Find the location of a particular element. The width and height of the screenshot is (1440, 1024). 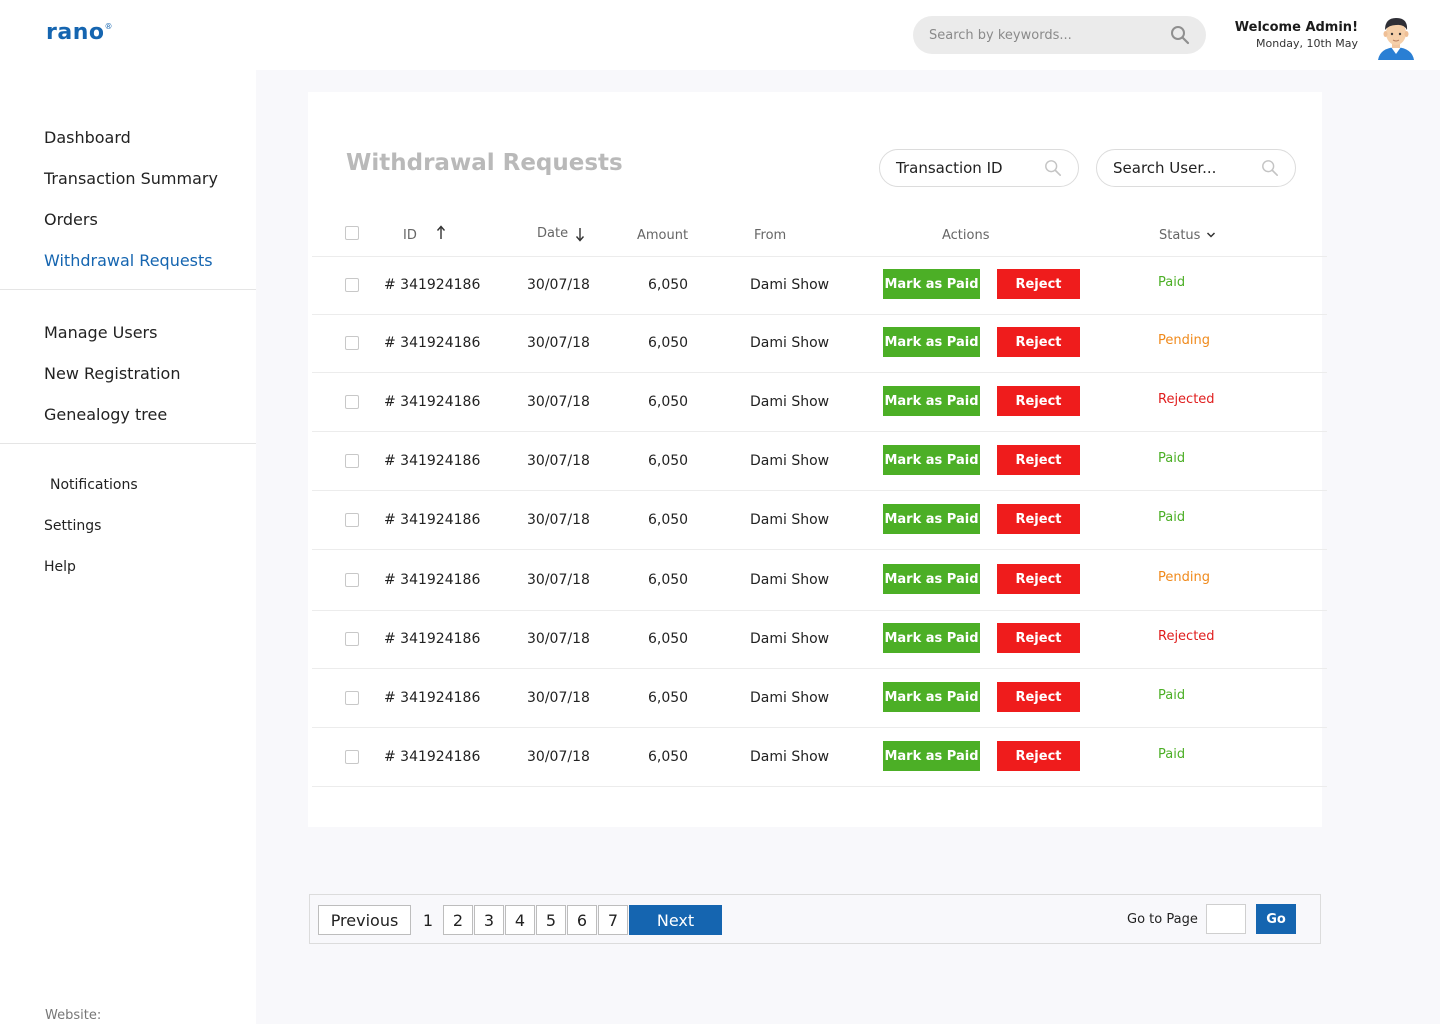

column-header-date-label: Date is located at coordinates (553, 233).